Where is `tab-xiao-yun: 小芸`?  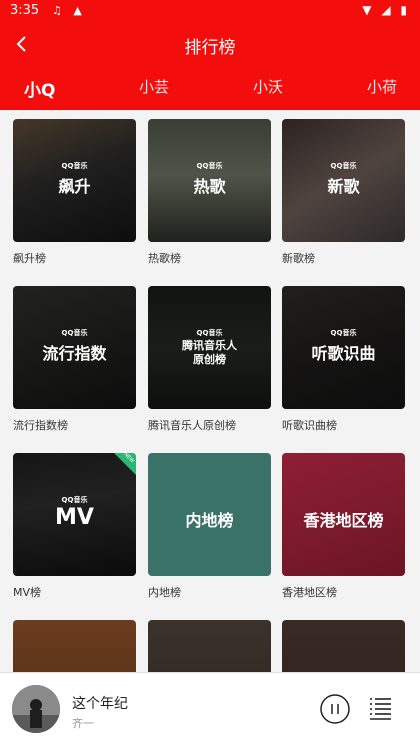 tab-xiao-yun: 小芸 is located at coordinates (154, 86).